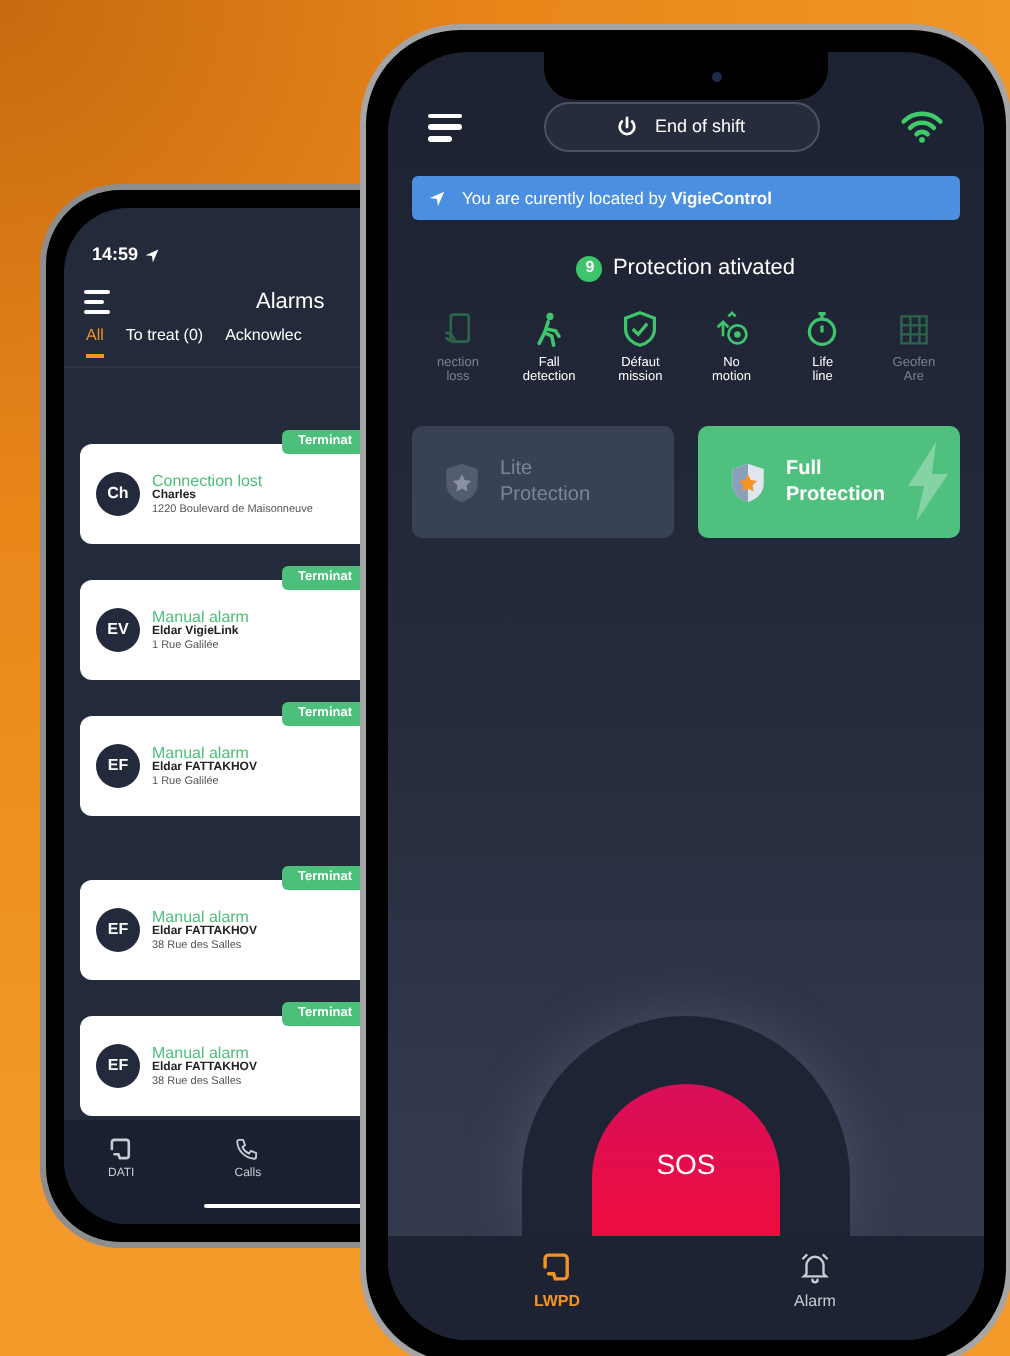  Describe the element at coordinates (617, 198) in the screenshot. I see `location-text: You are curently located by VigieControl` at that location.